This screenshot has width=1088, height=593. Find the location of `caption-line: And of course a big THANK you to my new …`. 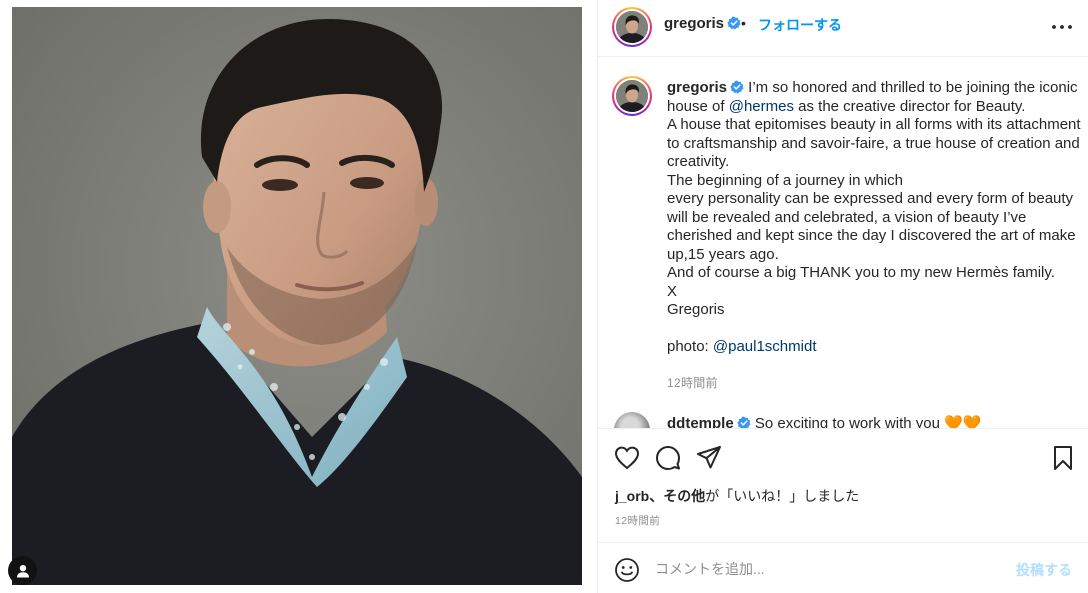

caption-line: And of course a big THANK you to my new … is located at coordinates (861, 272).